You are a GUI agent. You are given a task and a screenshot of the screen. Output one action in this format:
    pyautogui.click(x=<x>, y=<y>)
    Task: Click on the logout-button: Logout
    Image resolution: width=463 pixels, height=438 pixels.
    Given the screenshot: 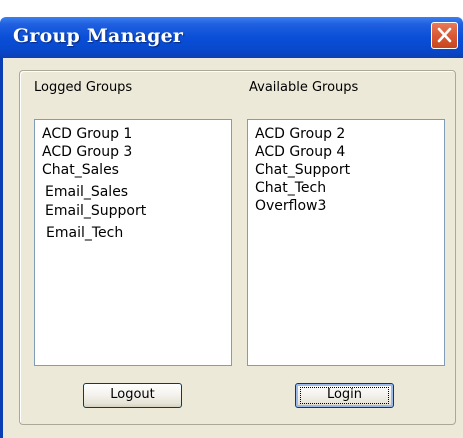 What is the action you would take?
    pyautogui.click(x=132, y=395)
    